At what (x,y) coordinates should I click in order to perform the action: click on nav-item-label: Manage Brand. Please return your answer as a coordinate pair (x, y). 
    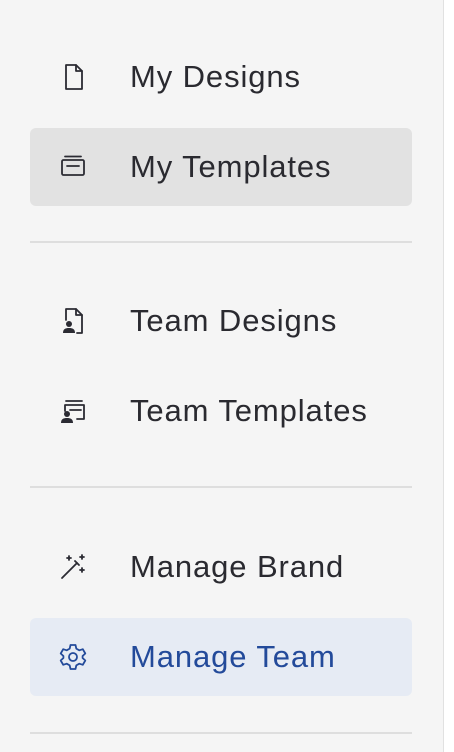
    Looking at the image, I should click on (237, 566).